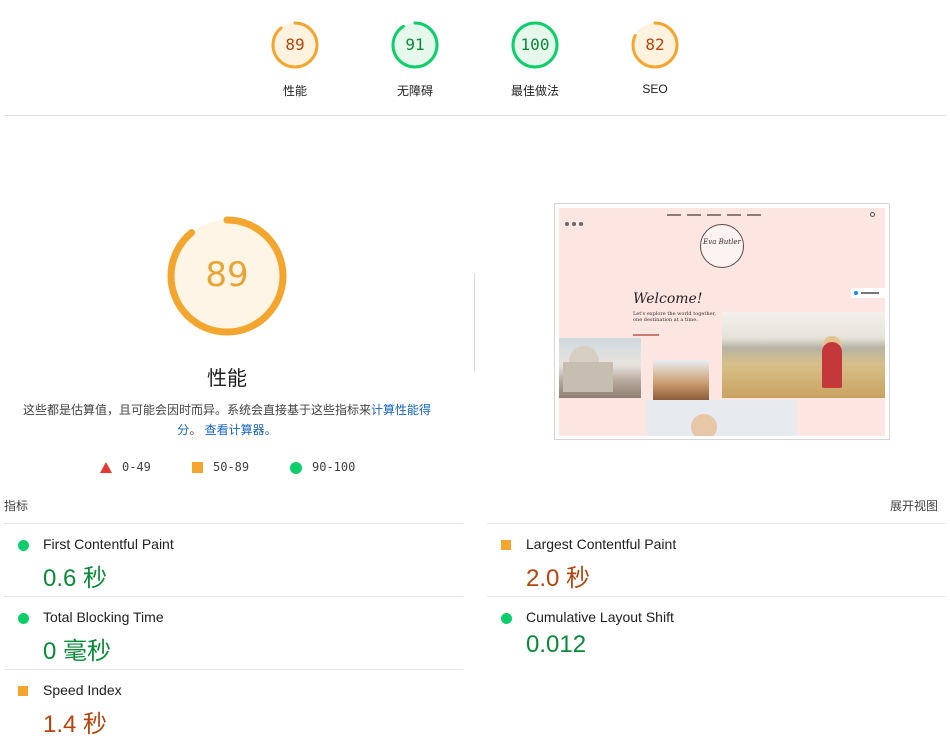 The width and height of the screenshot is (950, 740). I want to click on metric-name: Cumulative Layout Shift, so click(600, 617).